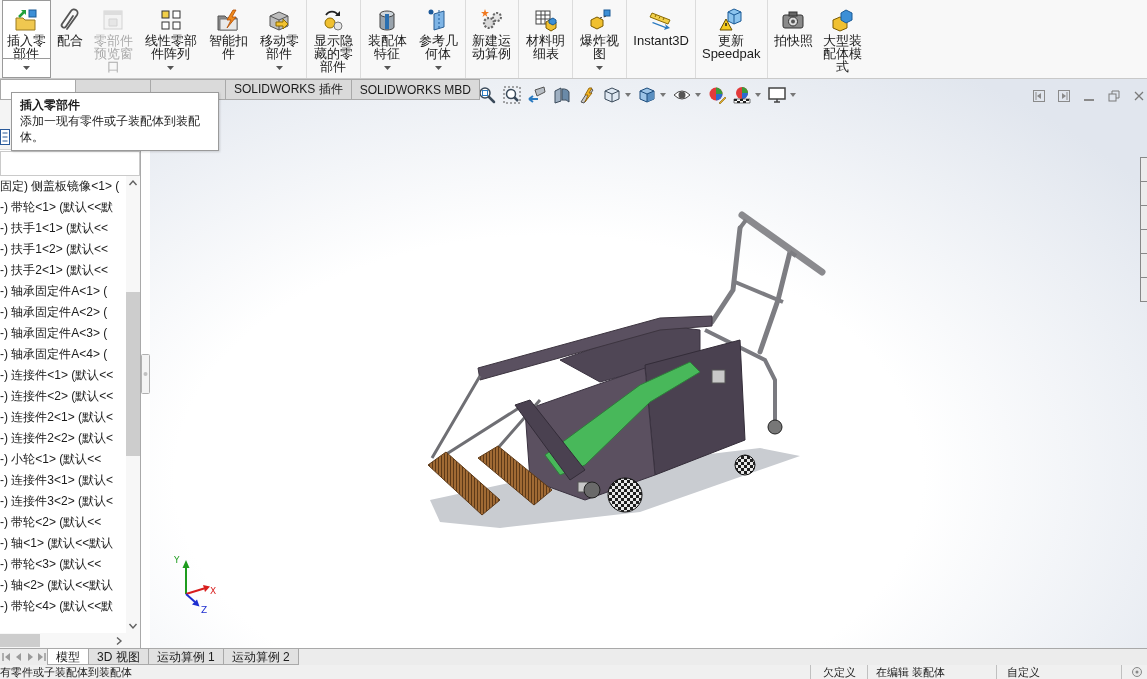 The image size is (1147, 679). What do you see at coordinates (661, 39) in the screenshot?
I see `toolbar-button: Instant3D` at bounding box center [661, 39].